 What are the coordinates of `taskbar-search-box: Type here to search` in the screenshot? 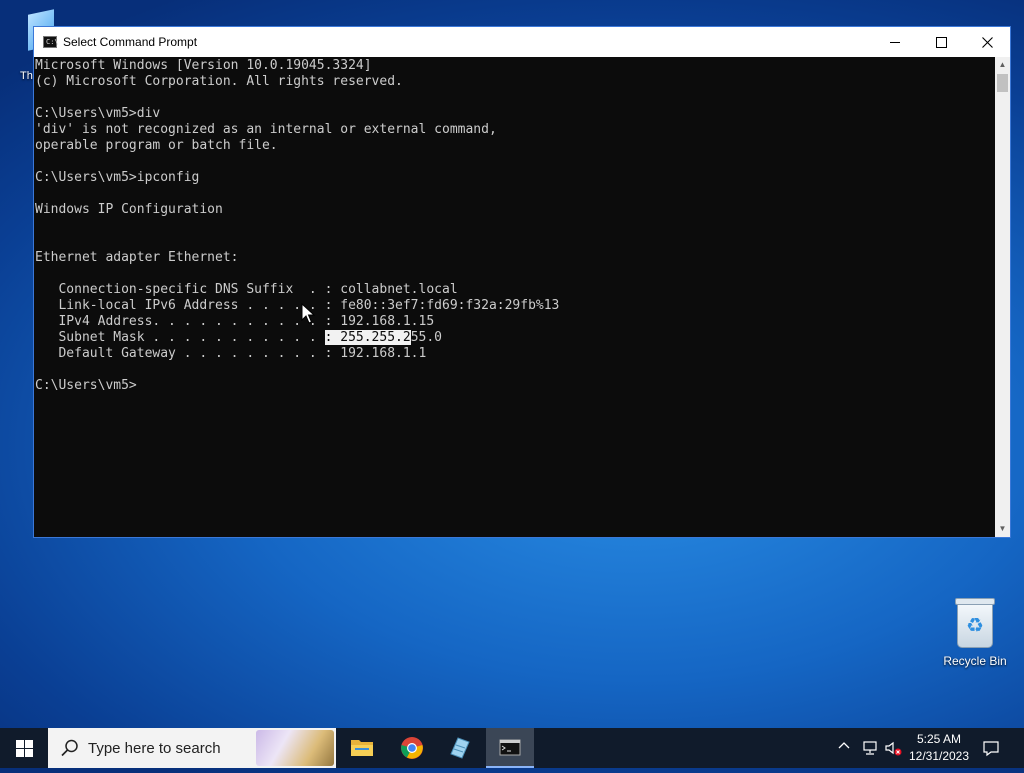 It's located at (192, 748).